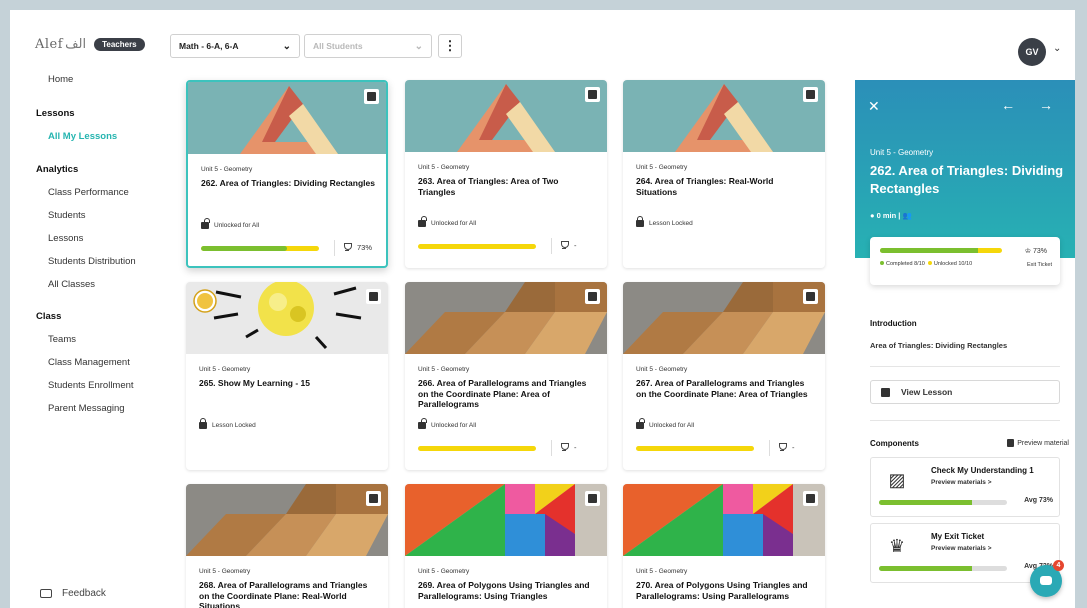  Describe the element at coordinates (874, 106) in the screenshot. I see `close-icon: ✕` at that location.